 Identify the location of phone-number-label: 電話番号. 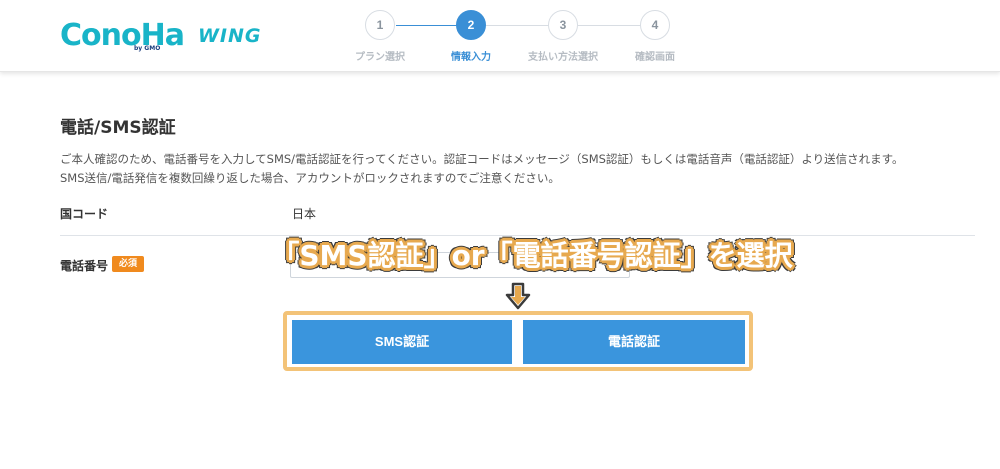
(84, 266).